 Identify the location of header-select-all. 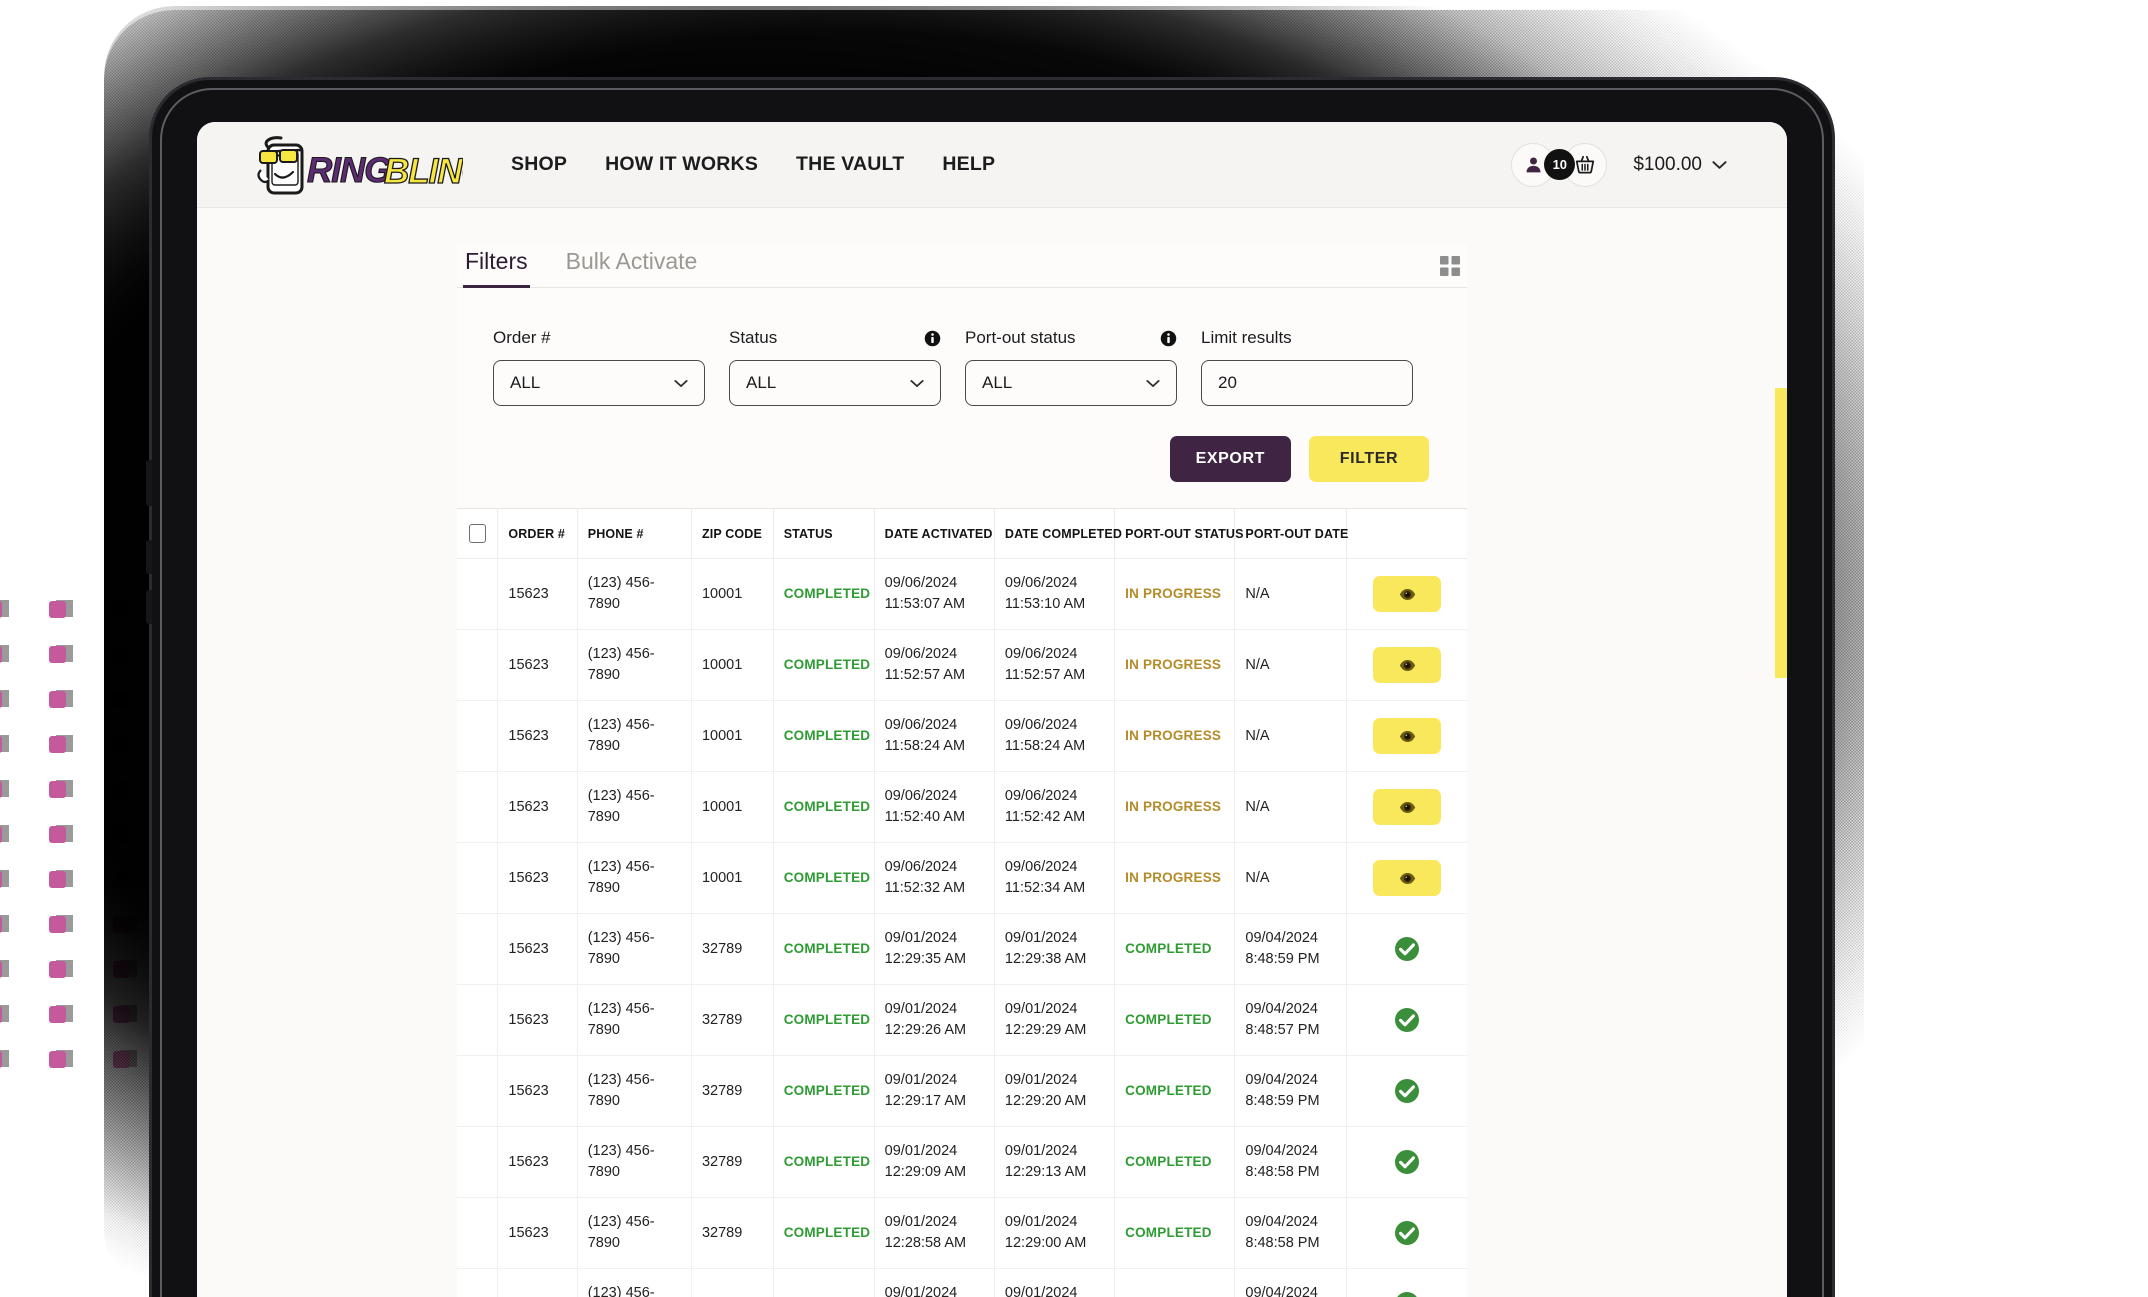
(478, 534).